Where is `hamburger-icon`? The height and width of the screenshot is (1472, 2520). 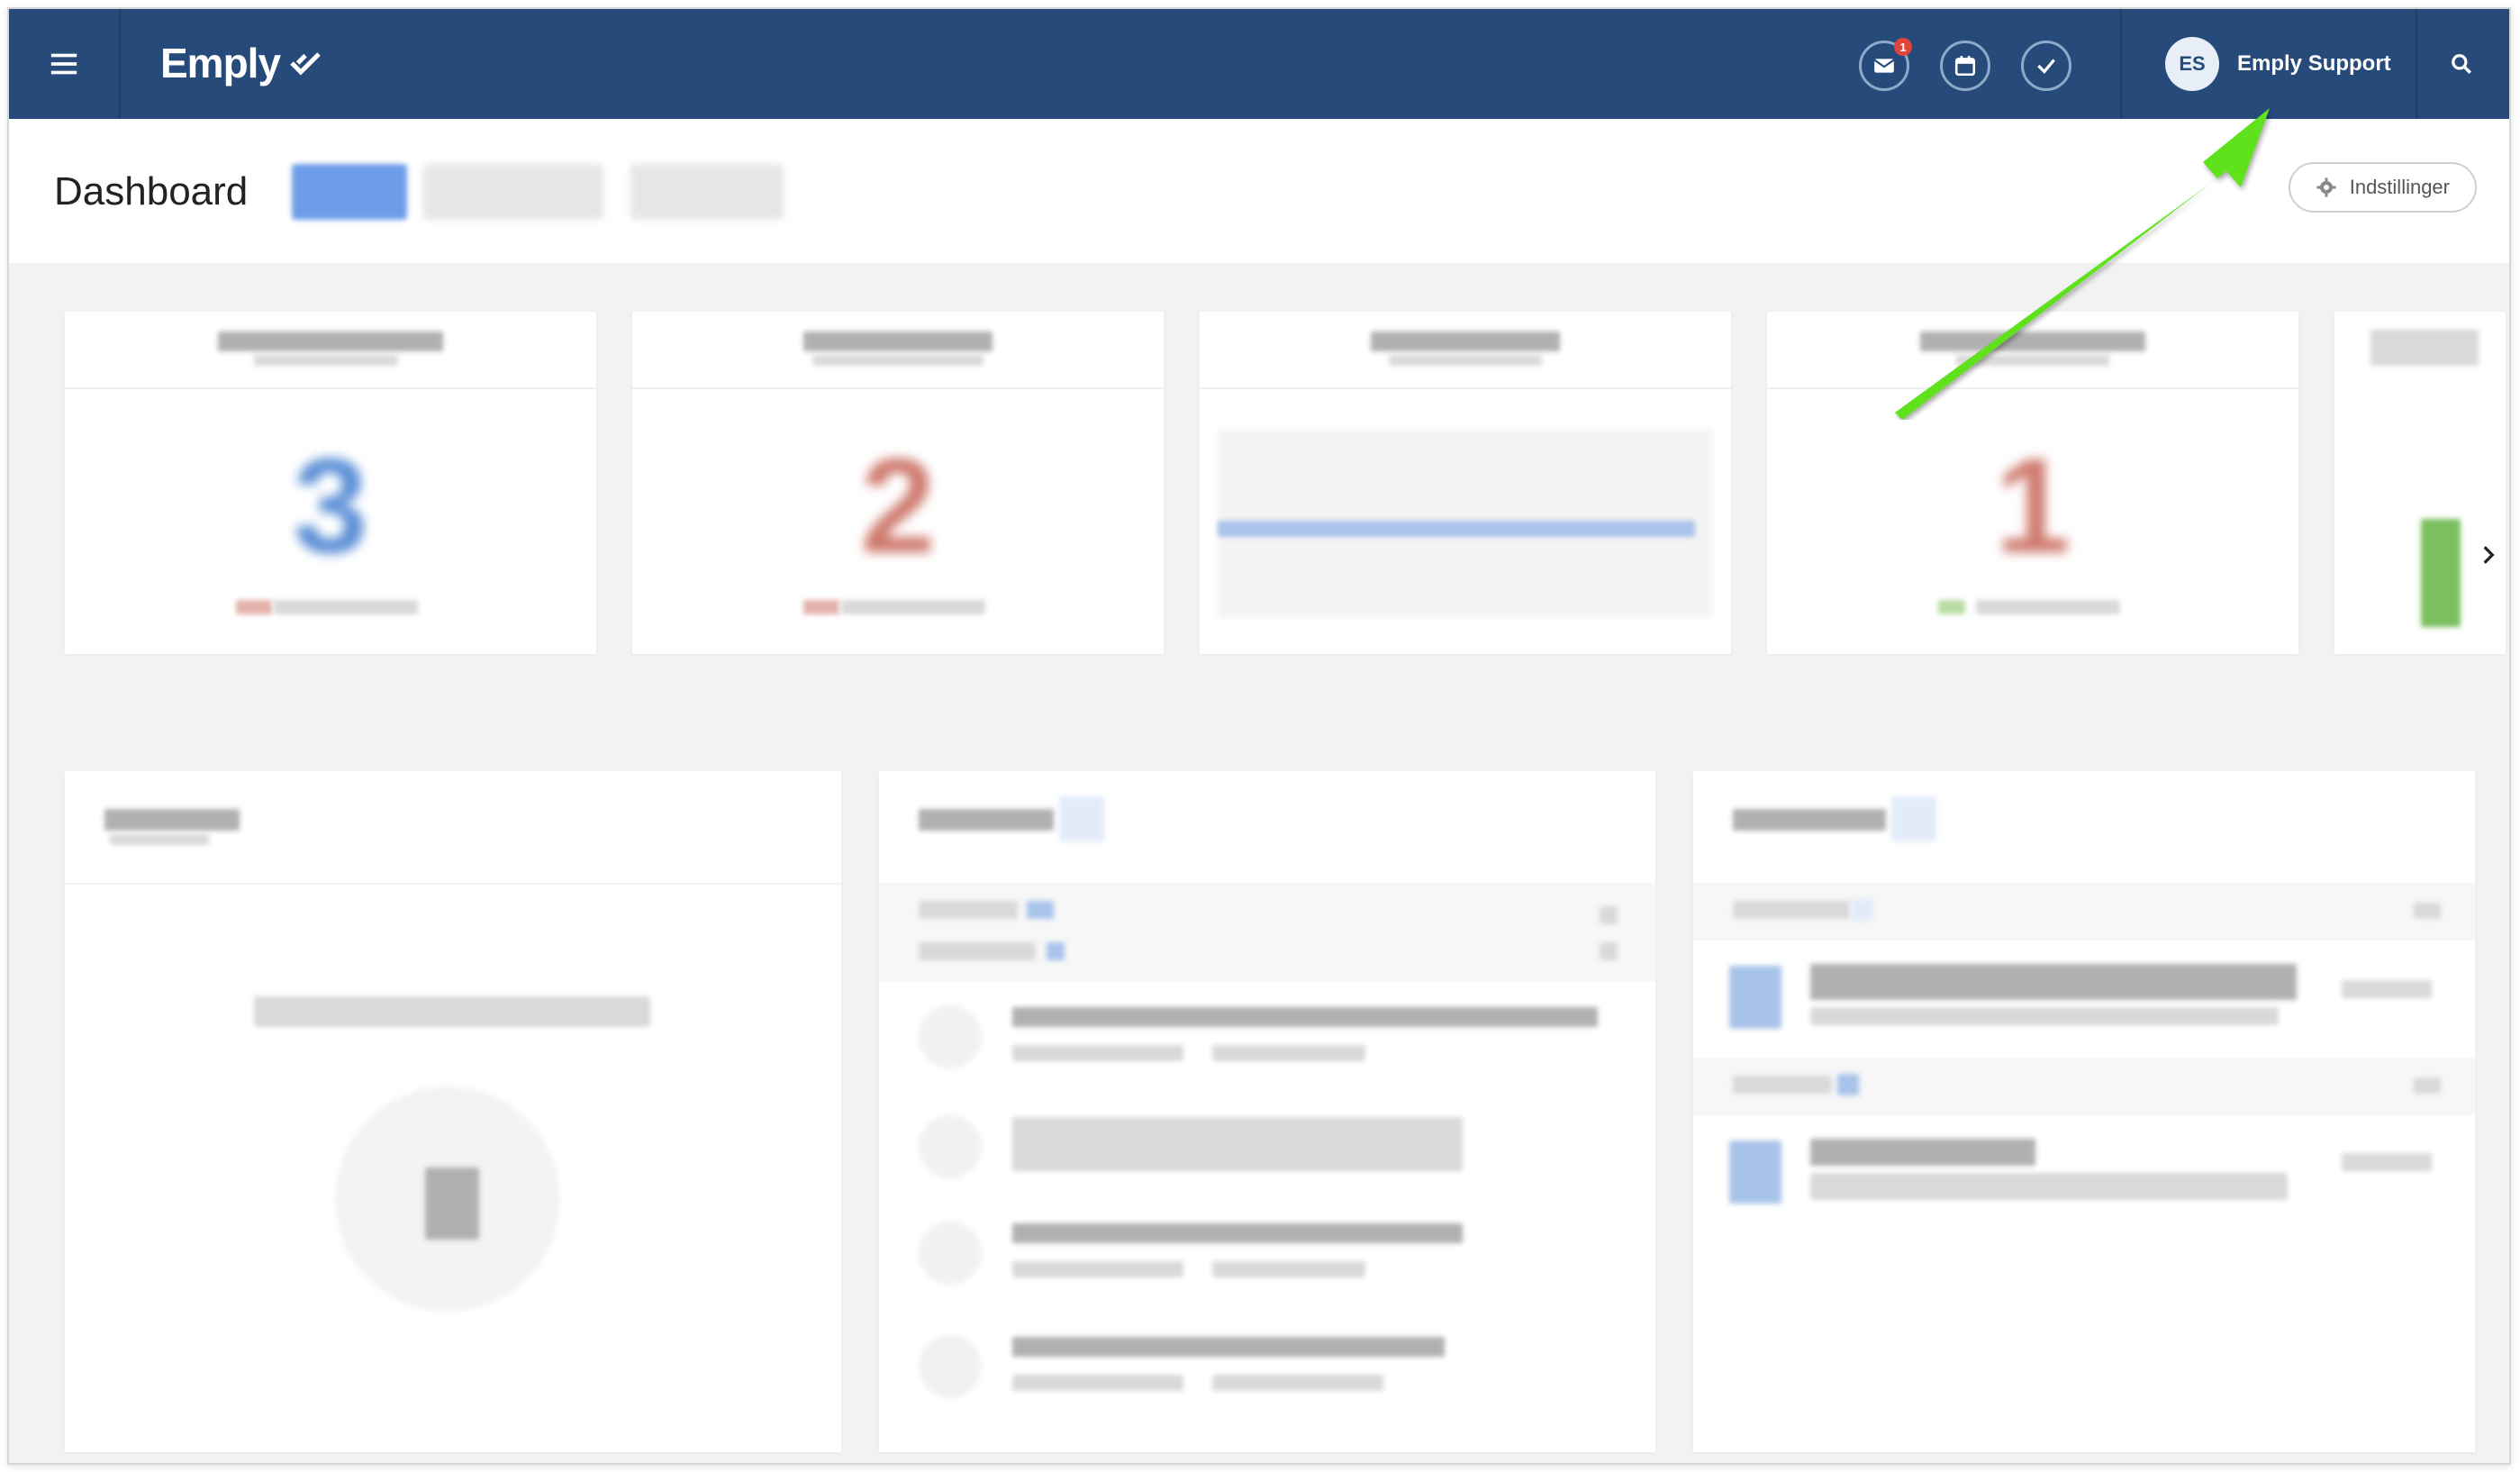
hamburger-icon is located at coordinates (64, 64).